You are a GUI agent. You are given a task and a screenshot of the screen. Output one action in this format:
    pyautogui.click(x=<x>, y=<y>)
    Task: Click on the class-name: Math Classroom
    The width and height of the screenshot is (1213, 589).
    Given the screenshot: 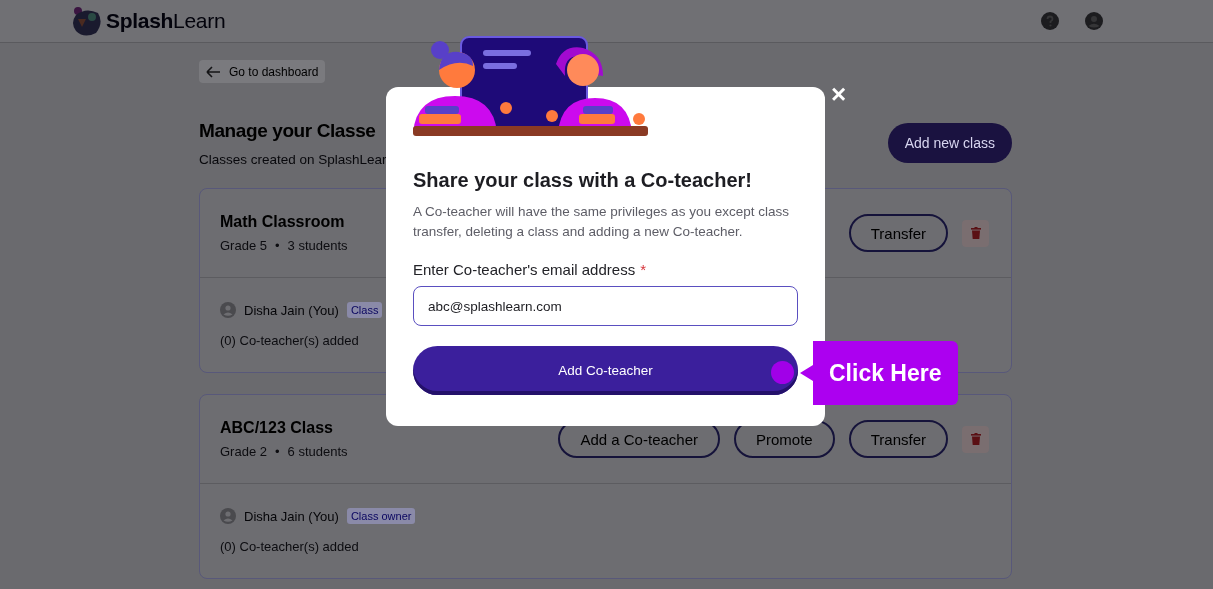 What is the action you would take?
    pyautogui.click(x=282, y=222)
    